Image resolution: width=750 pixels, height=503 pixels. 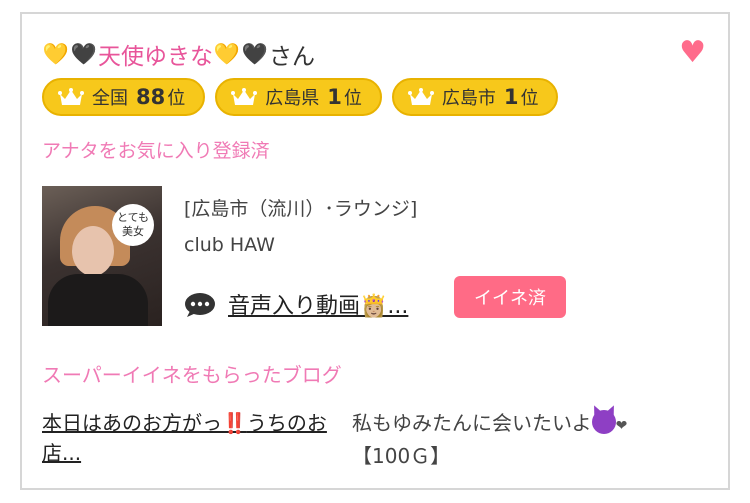 What do you see at coordinates (472, 423) in the screenshot?
I see `comment-text: 私もゆみたんに会いたいよ` at bounding box center [472, 423].